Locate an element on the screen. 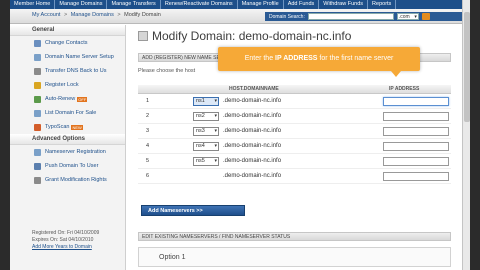  topnav-item: Manage Transfers is located at coordinates (134, 4).